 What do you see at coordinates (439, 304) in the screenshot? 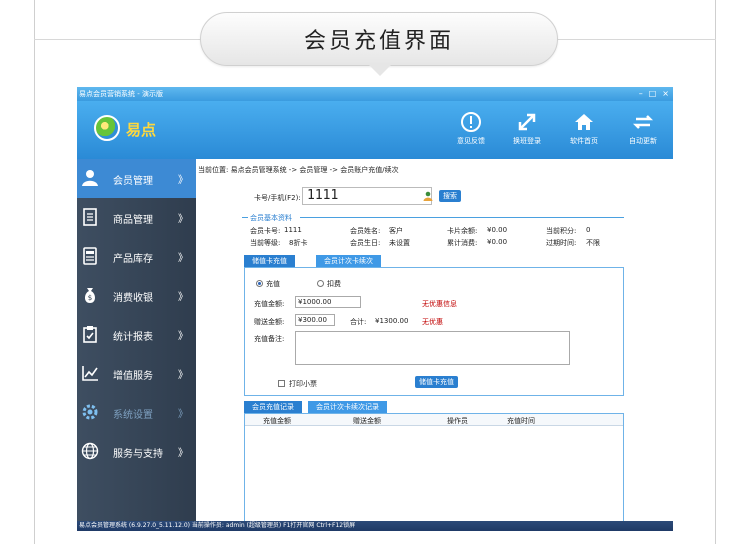
I see `amount-discount-note: 无优惠信息` at bounding box center [439, 304].